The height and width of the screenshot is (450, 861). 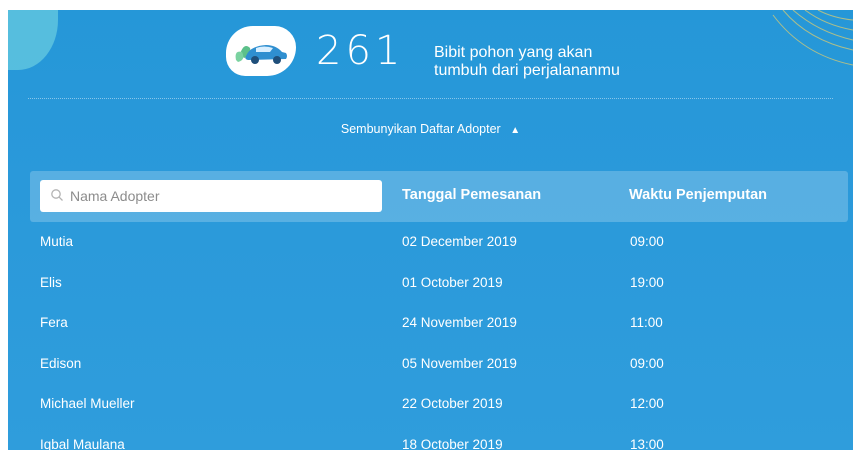 I want to click on table-row: Mutia 02 December 2019 09:00, so click(x=430, y=243).